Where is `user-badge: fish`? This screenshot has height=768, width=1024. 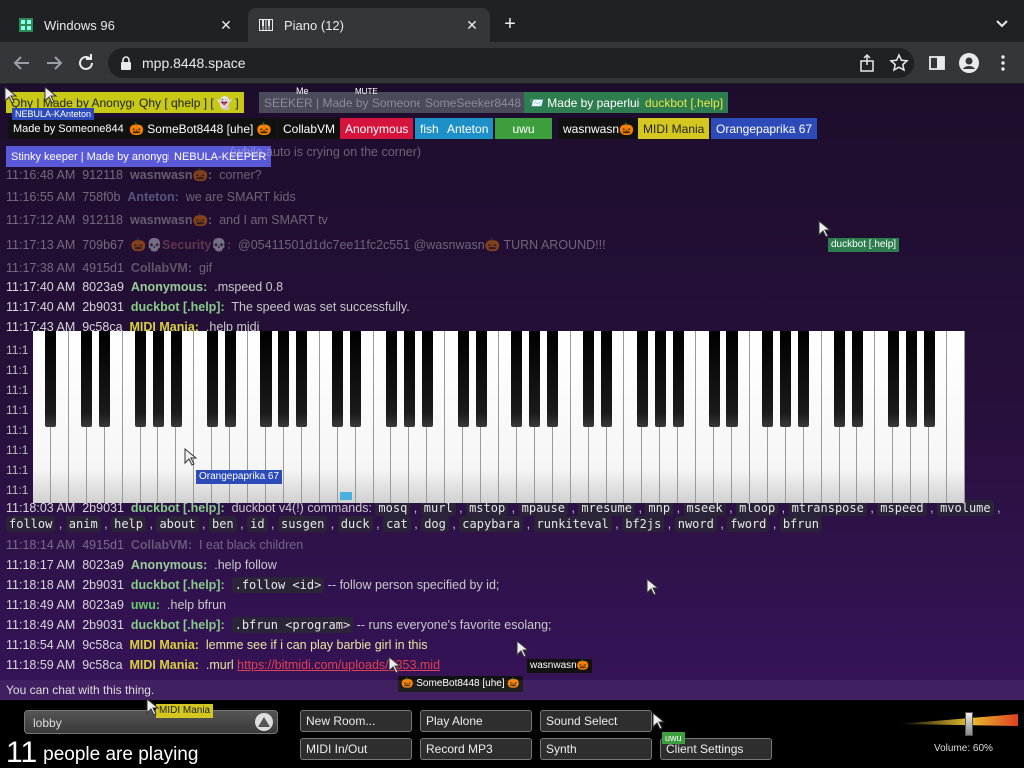
user-badge: fish is located at coordinates (429, 128).